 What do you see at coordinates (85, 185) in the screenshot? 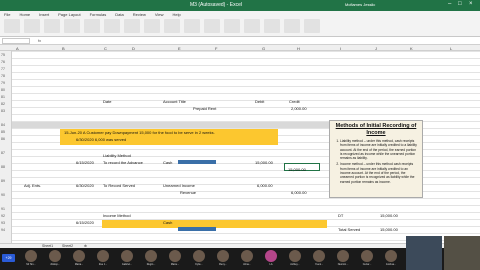
I see `cell-date2: 6/30/2020` at bounding box center [85, 185].